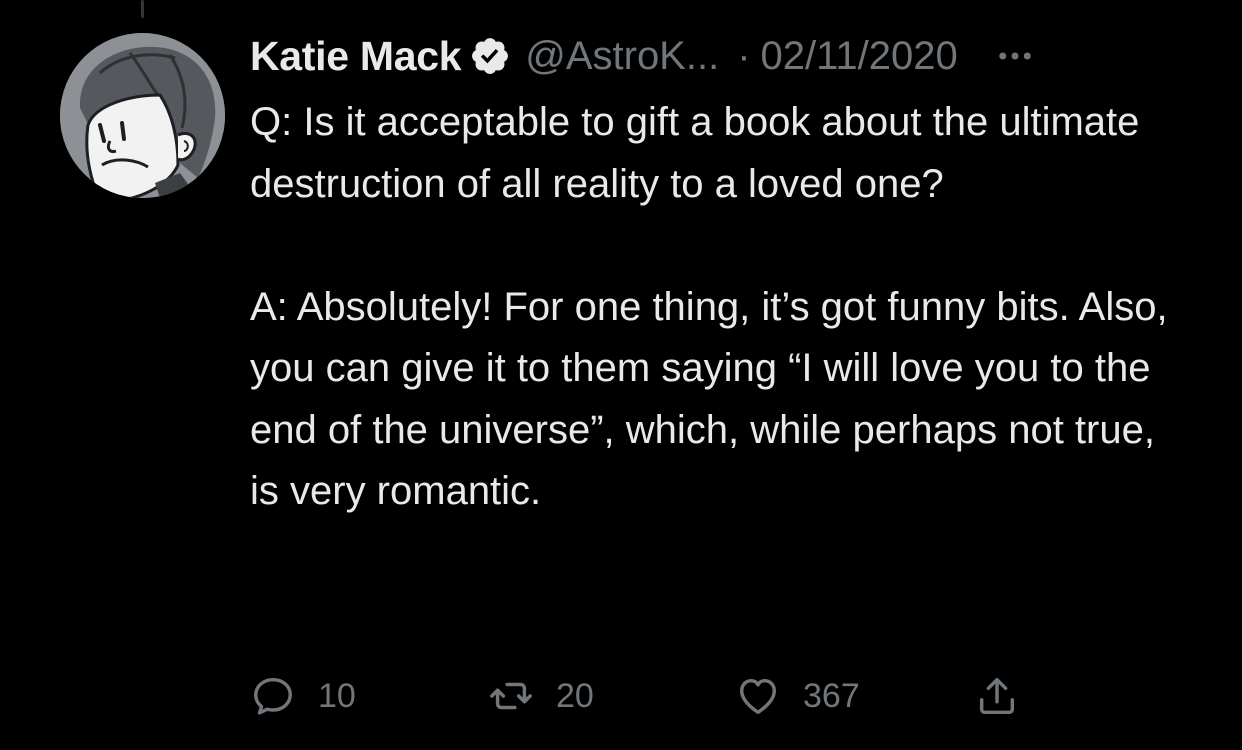 The width and height of the screenshot is (1242, 750). Describe the element at coordinates (511, 696) in the screenshot. I see `retweet-icon` at that location.